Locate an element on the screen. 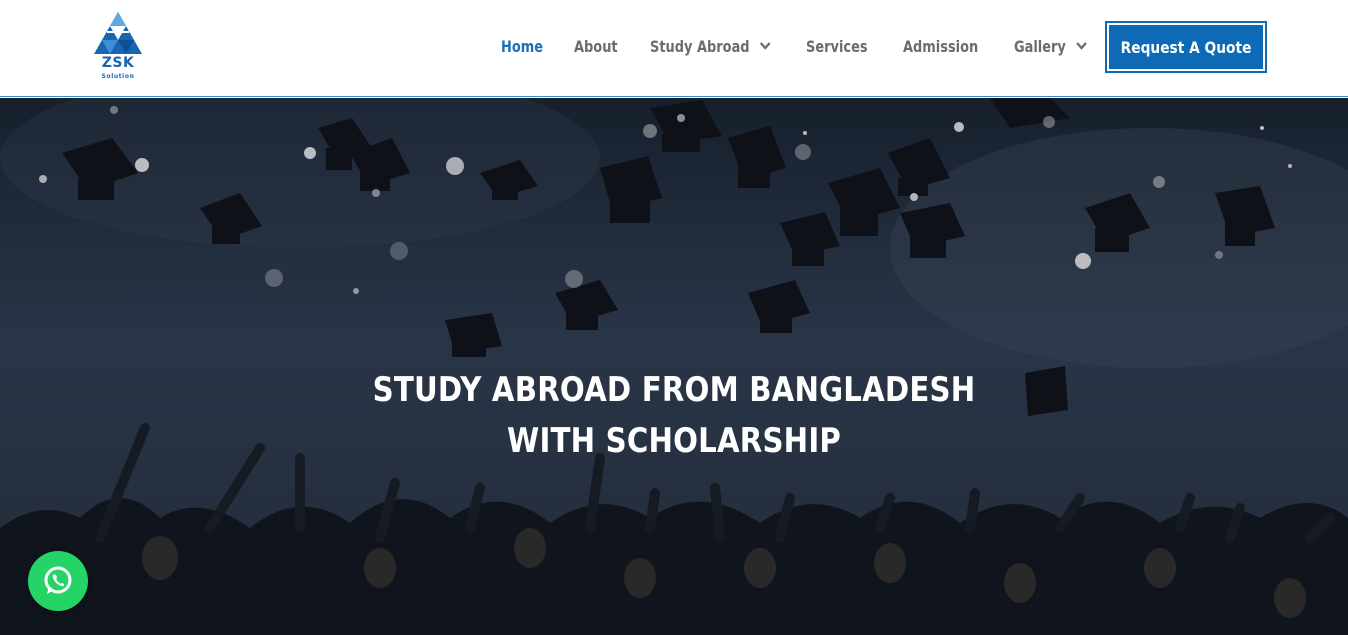 The height and width of the screenshot is (635, 1348). whatsapp-chat-button is located at coordinates (58, 581).